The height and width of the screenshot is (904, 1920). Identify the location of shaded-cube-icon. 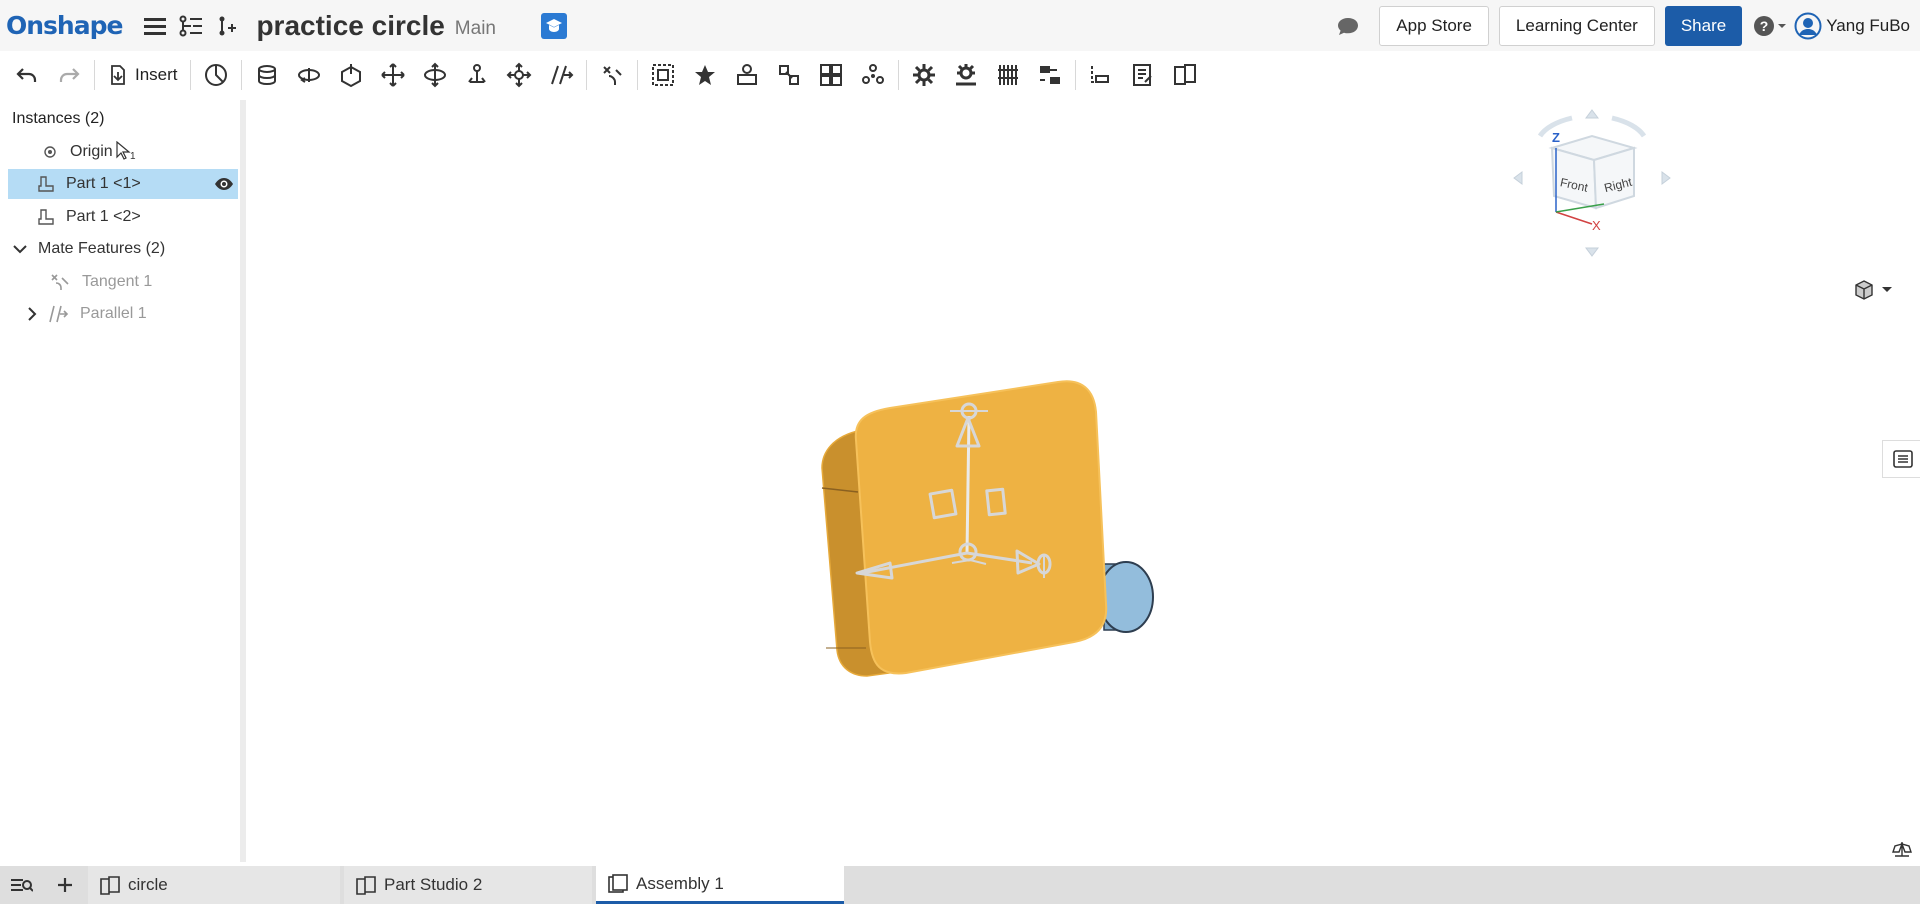
(1864, 290).